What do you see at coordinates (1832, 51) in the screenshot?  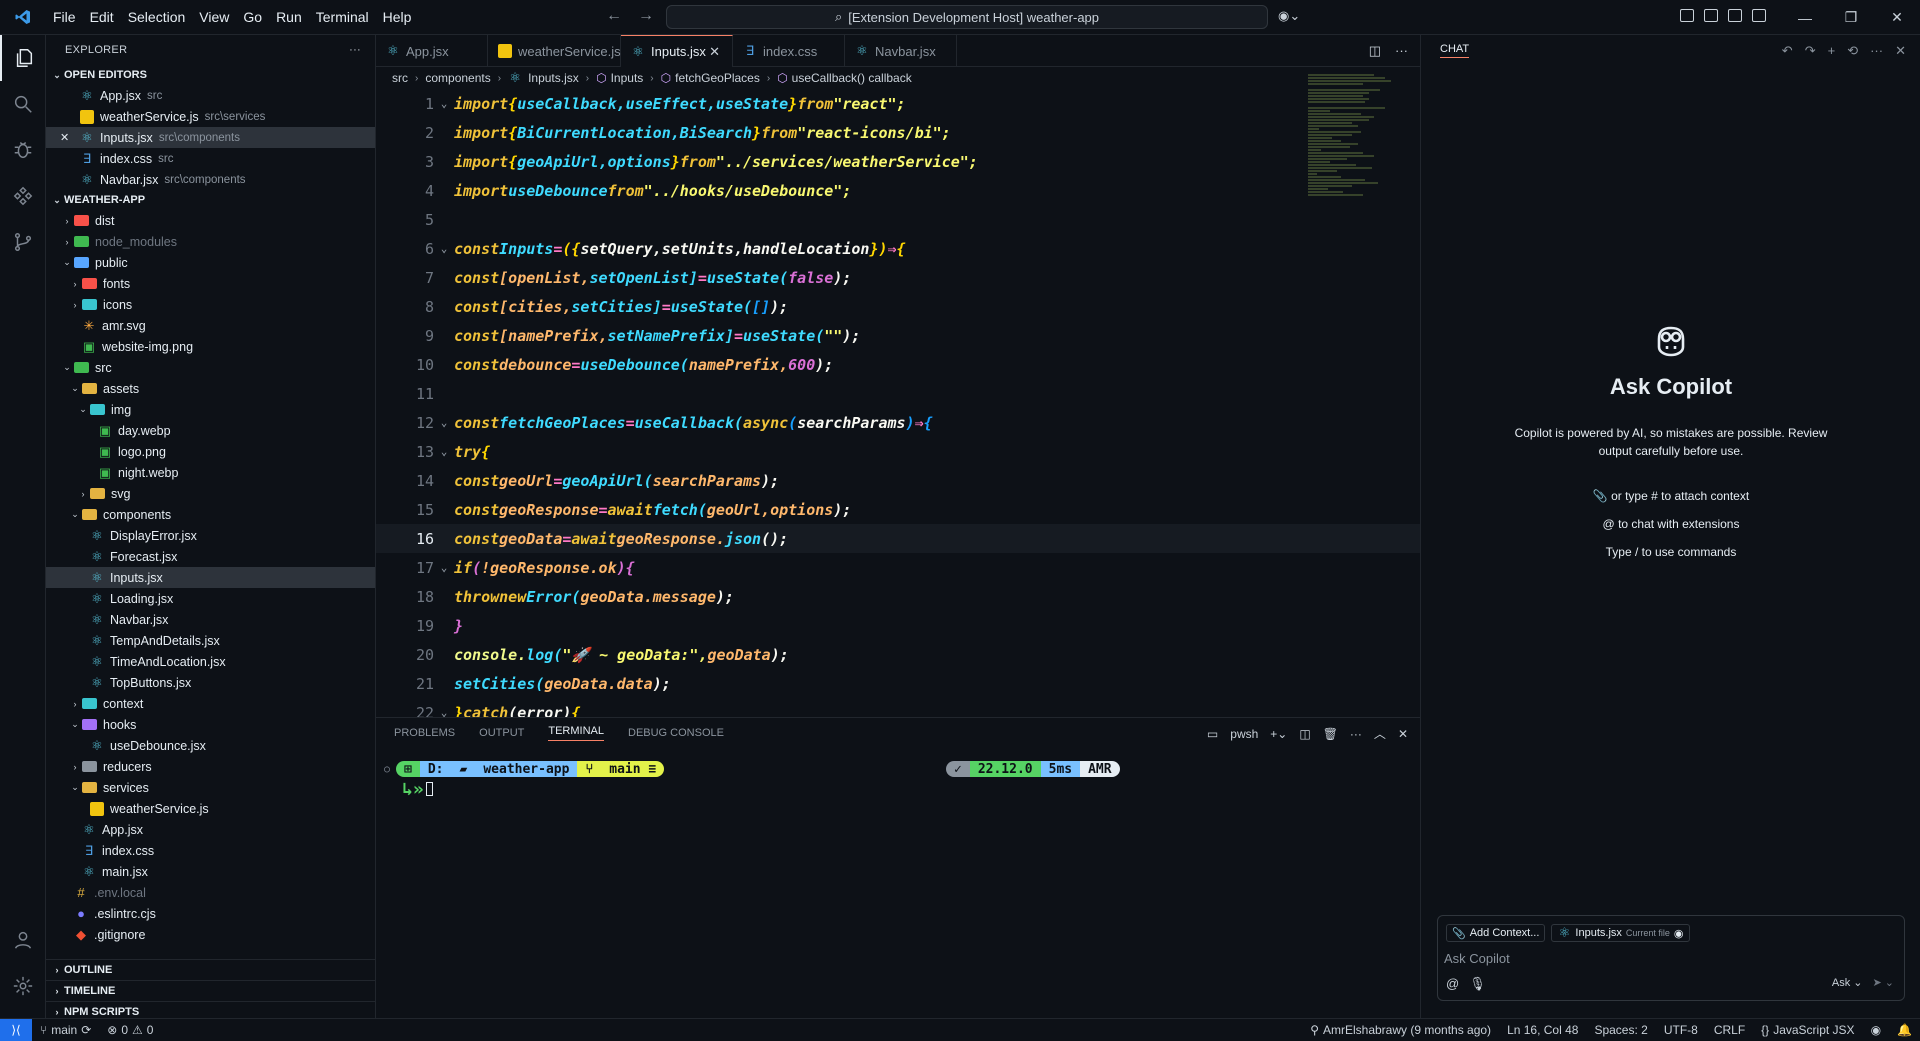 I see `new-chat-icon: +` at bounding box center [1832, 51].